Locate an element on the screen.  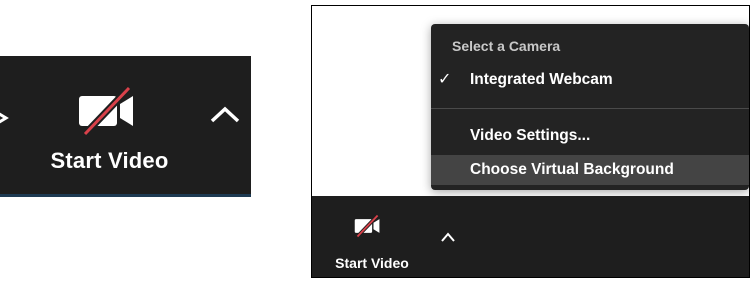
partial-caret-icon is located at coordinates (4, 118).